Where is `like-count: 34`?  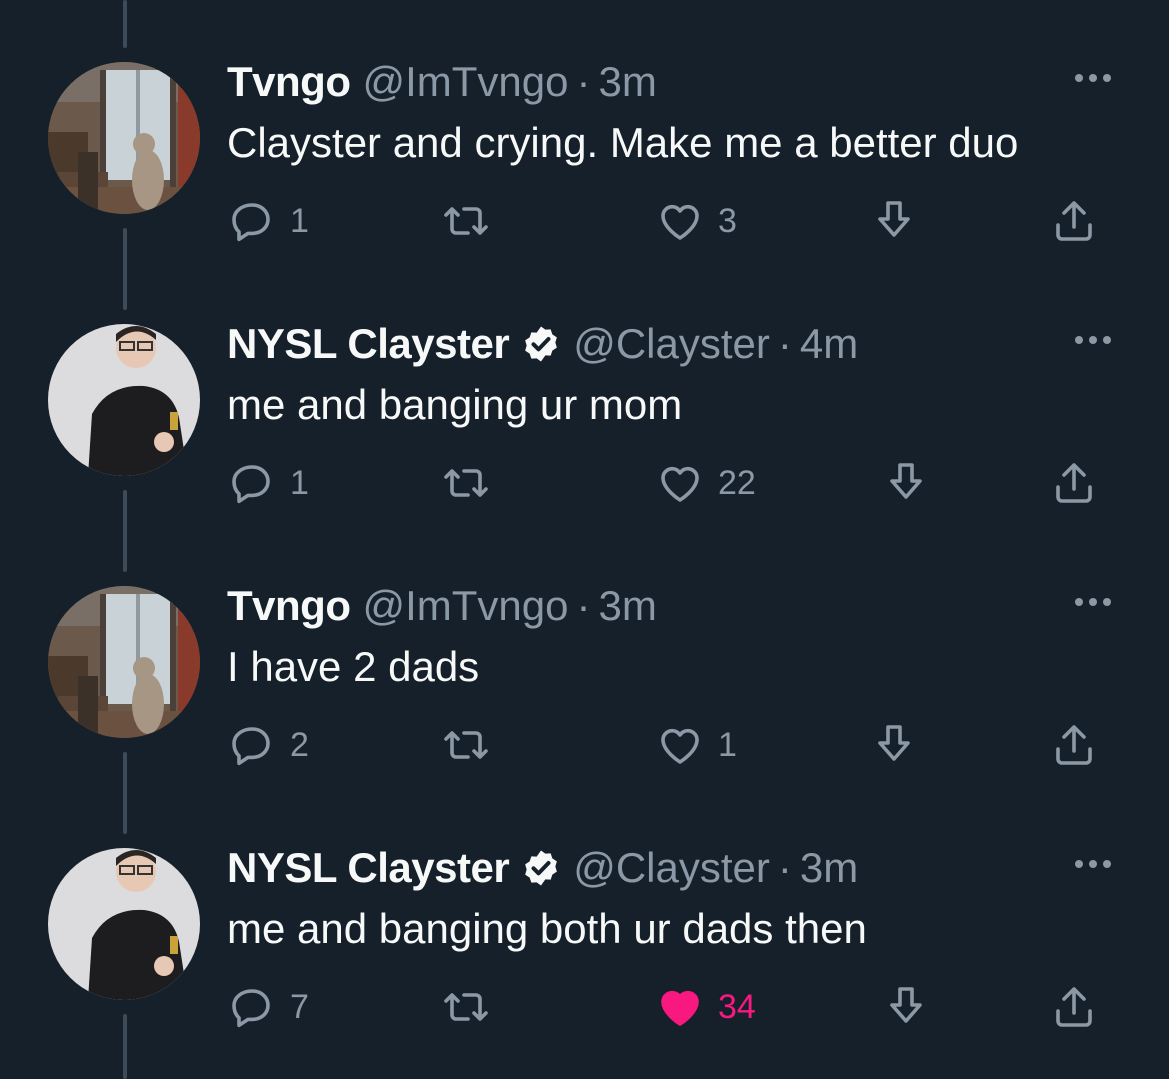 like-count: 34 is located at coordinates (737, 1006).